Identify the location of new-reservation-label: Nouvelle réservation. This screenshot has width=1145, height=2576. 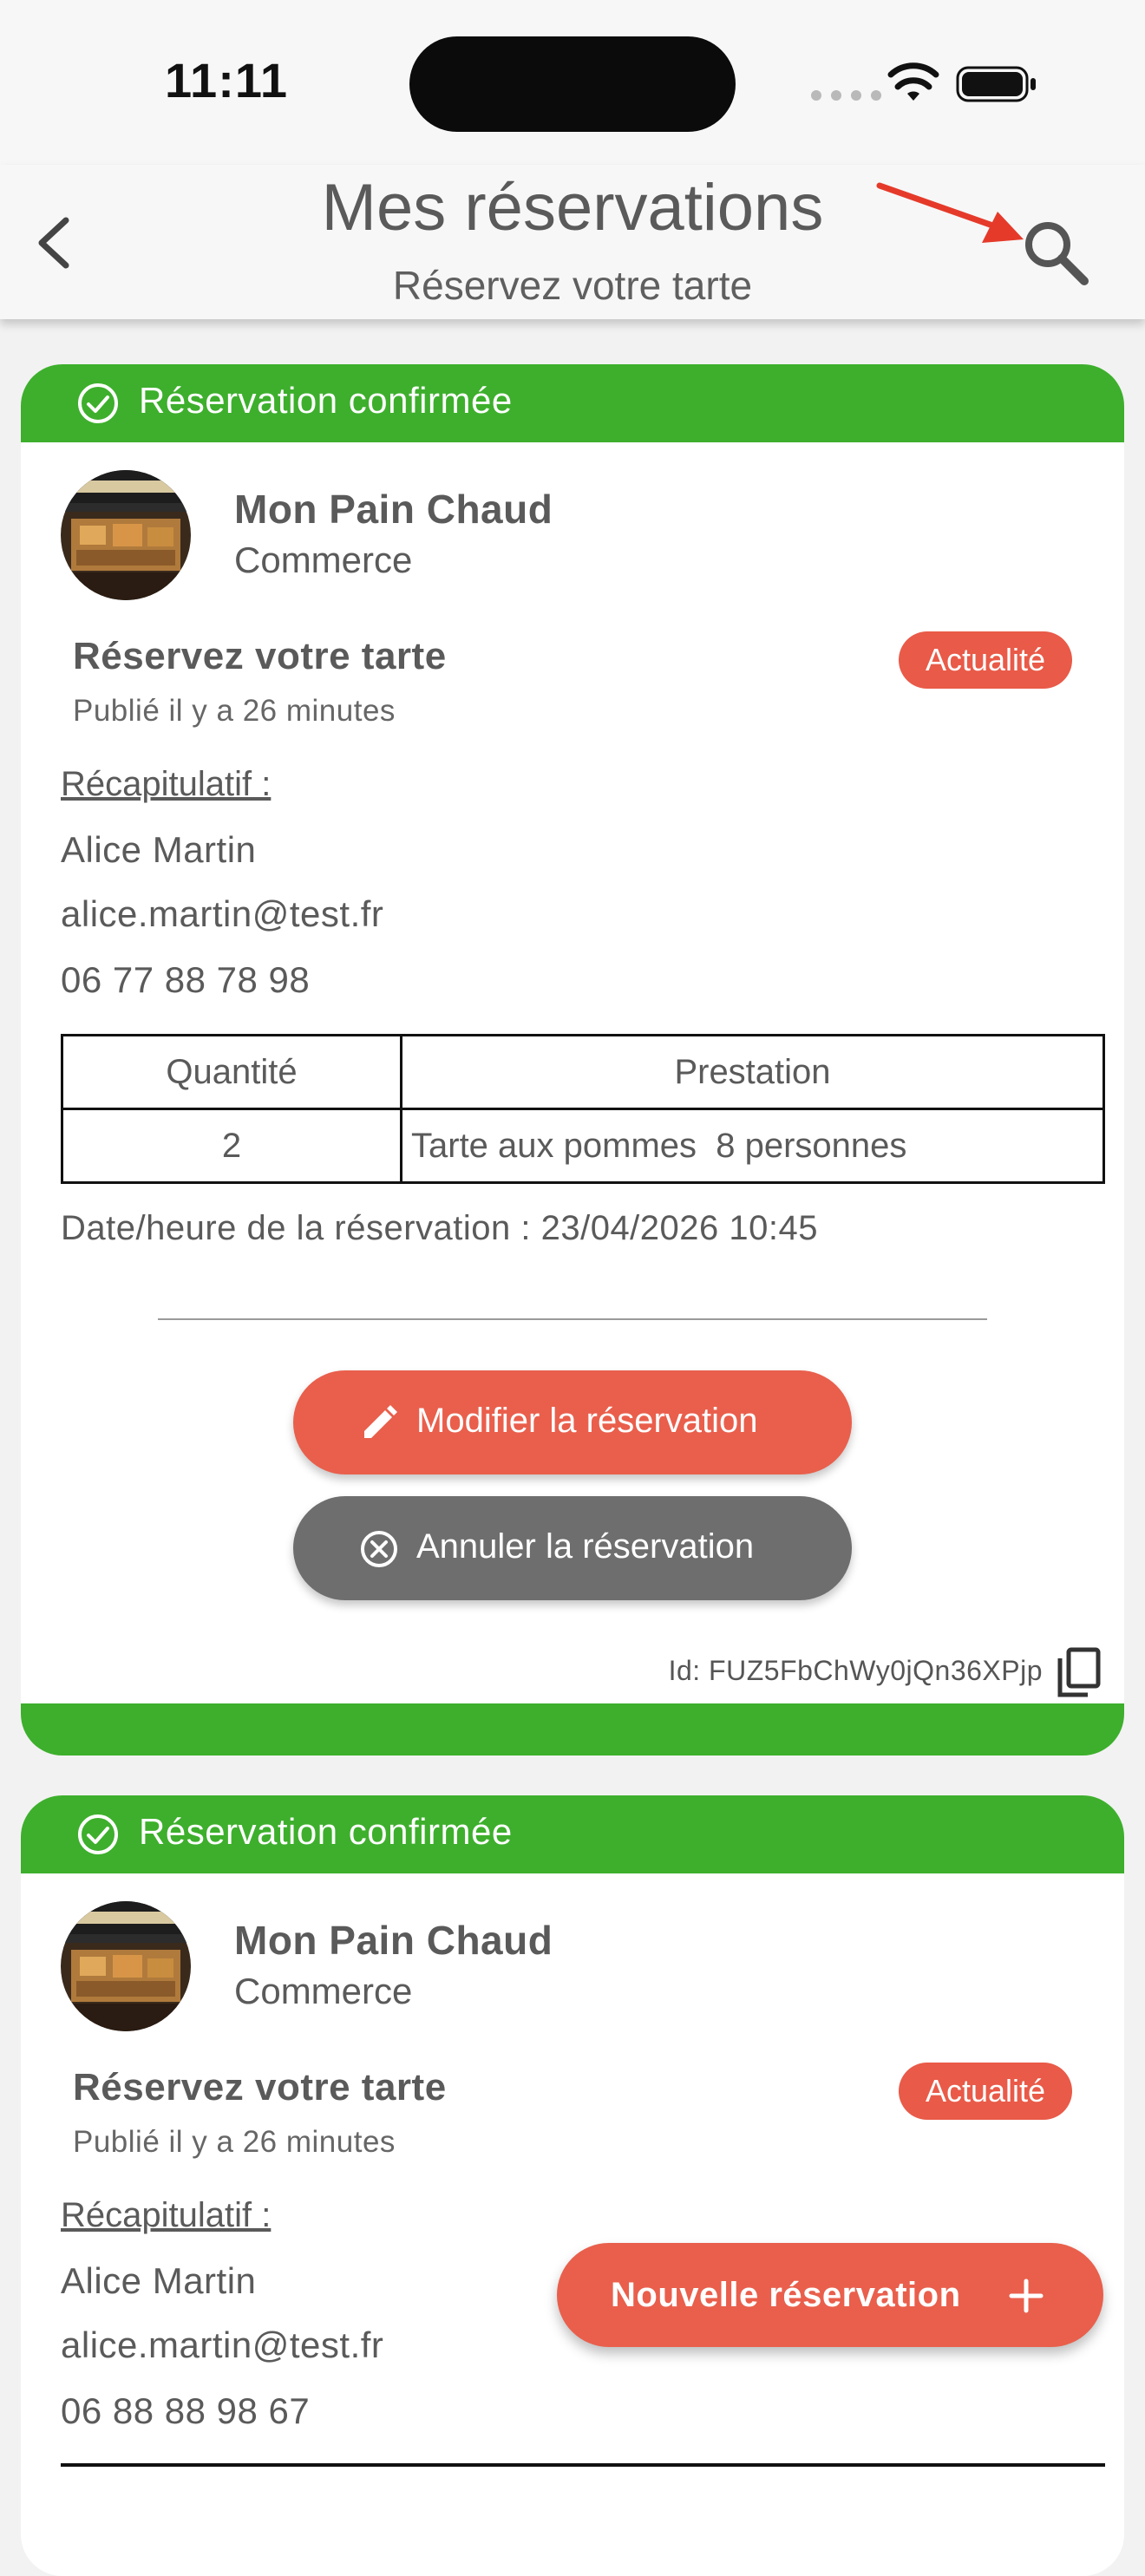
(786, 2295).